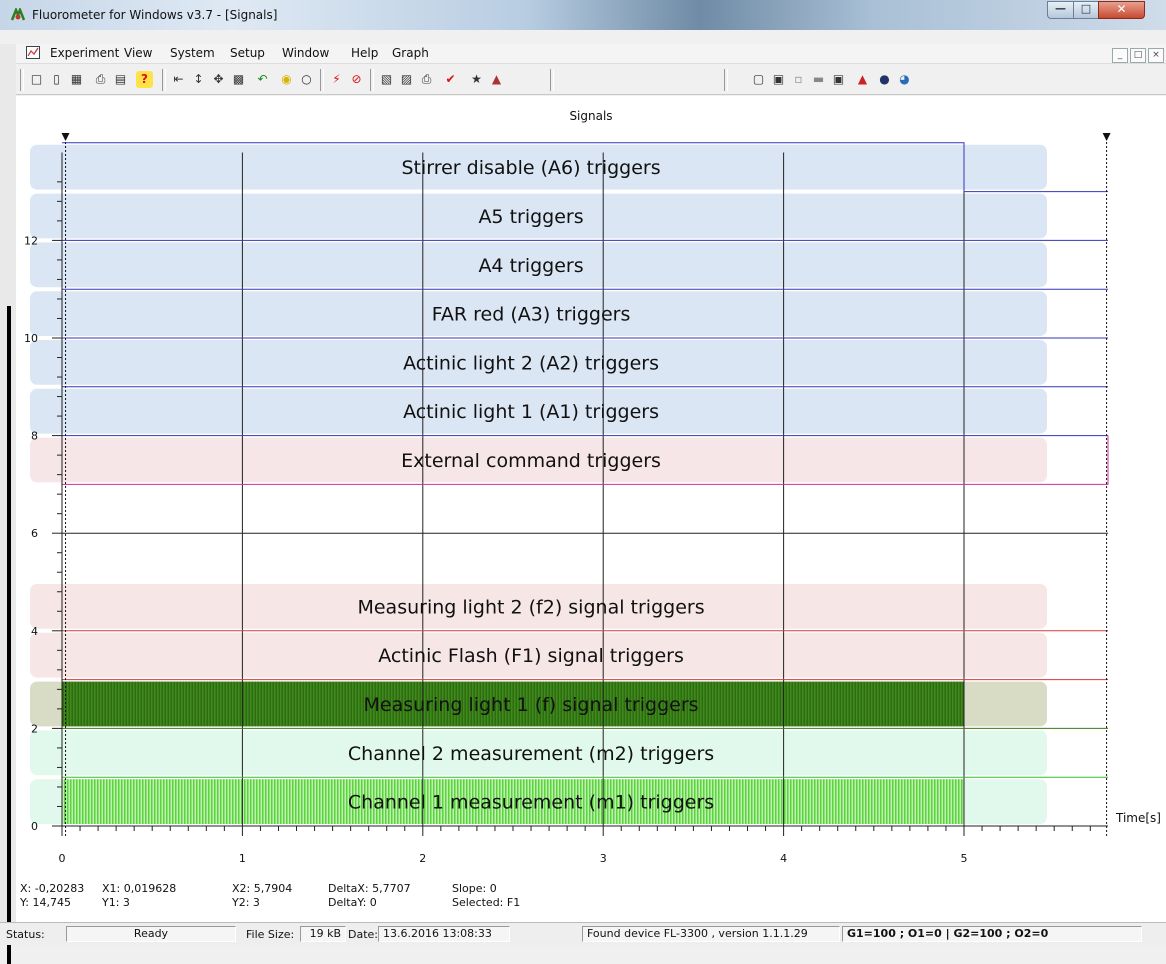 The image size is (1166, 964). What do you see at coordinates (120, 79) in the screenshot?
I see `print-preview-icon: ▤` at bounding box center [120, 79].